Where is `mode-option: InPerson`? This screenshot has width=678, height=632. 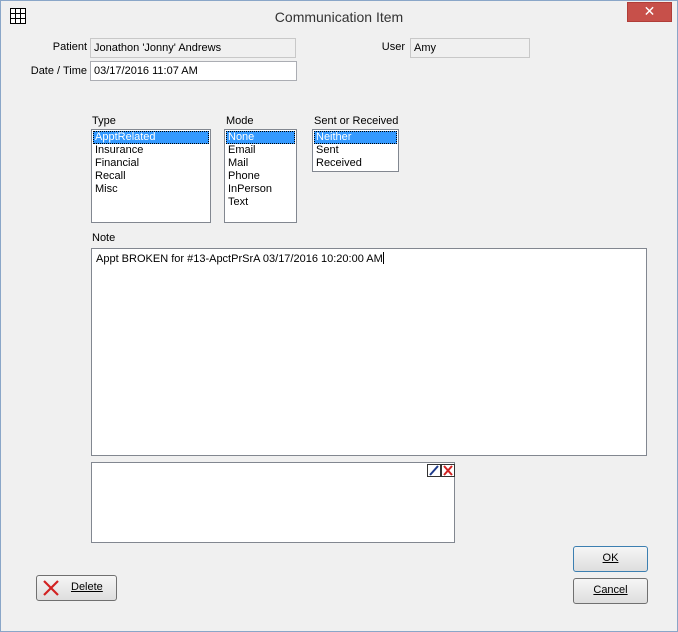 mode-option: InPerson is located at coordinates (260, 189).